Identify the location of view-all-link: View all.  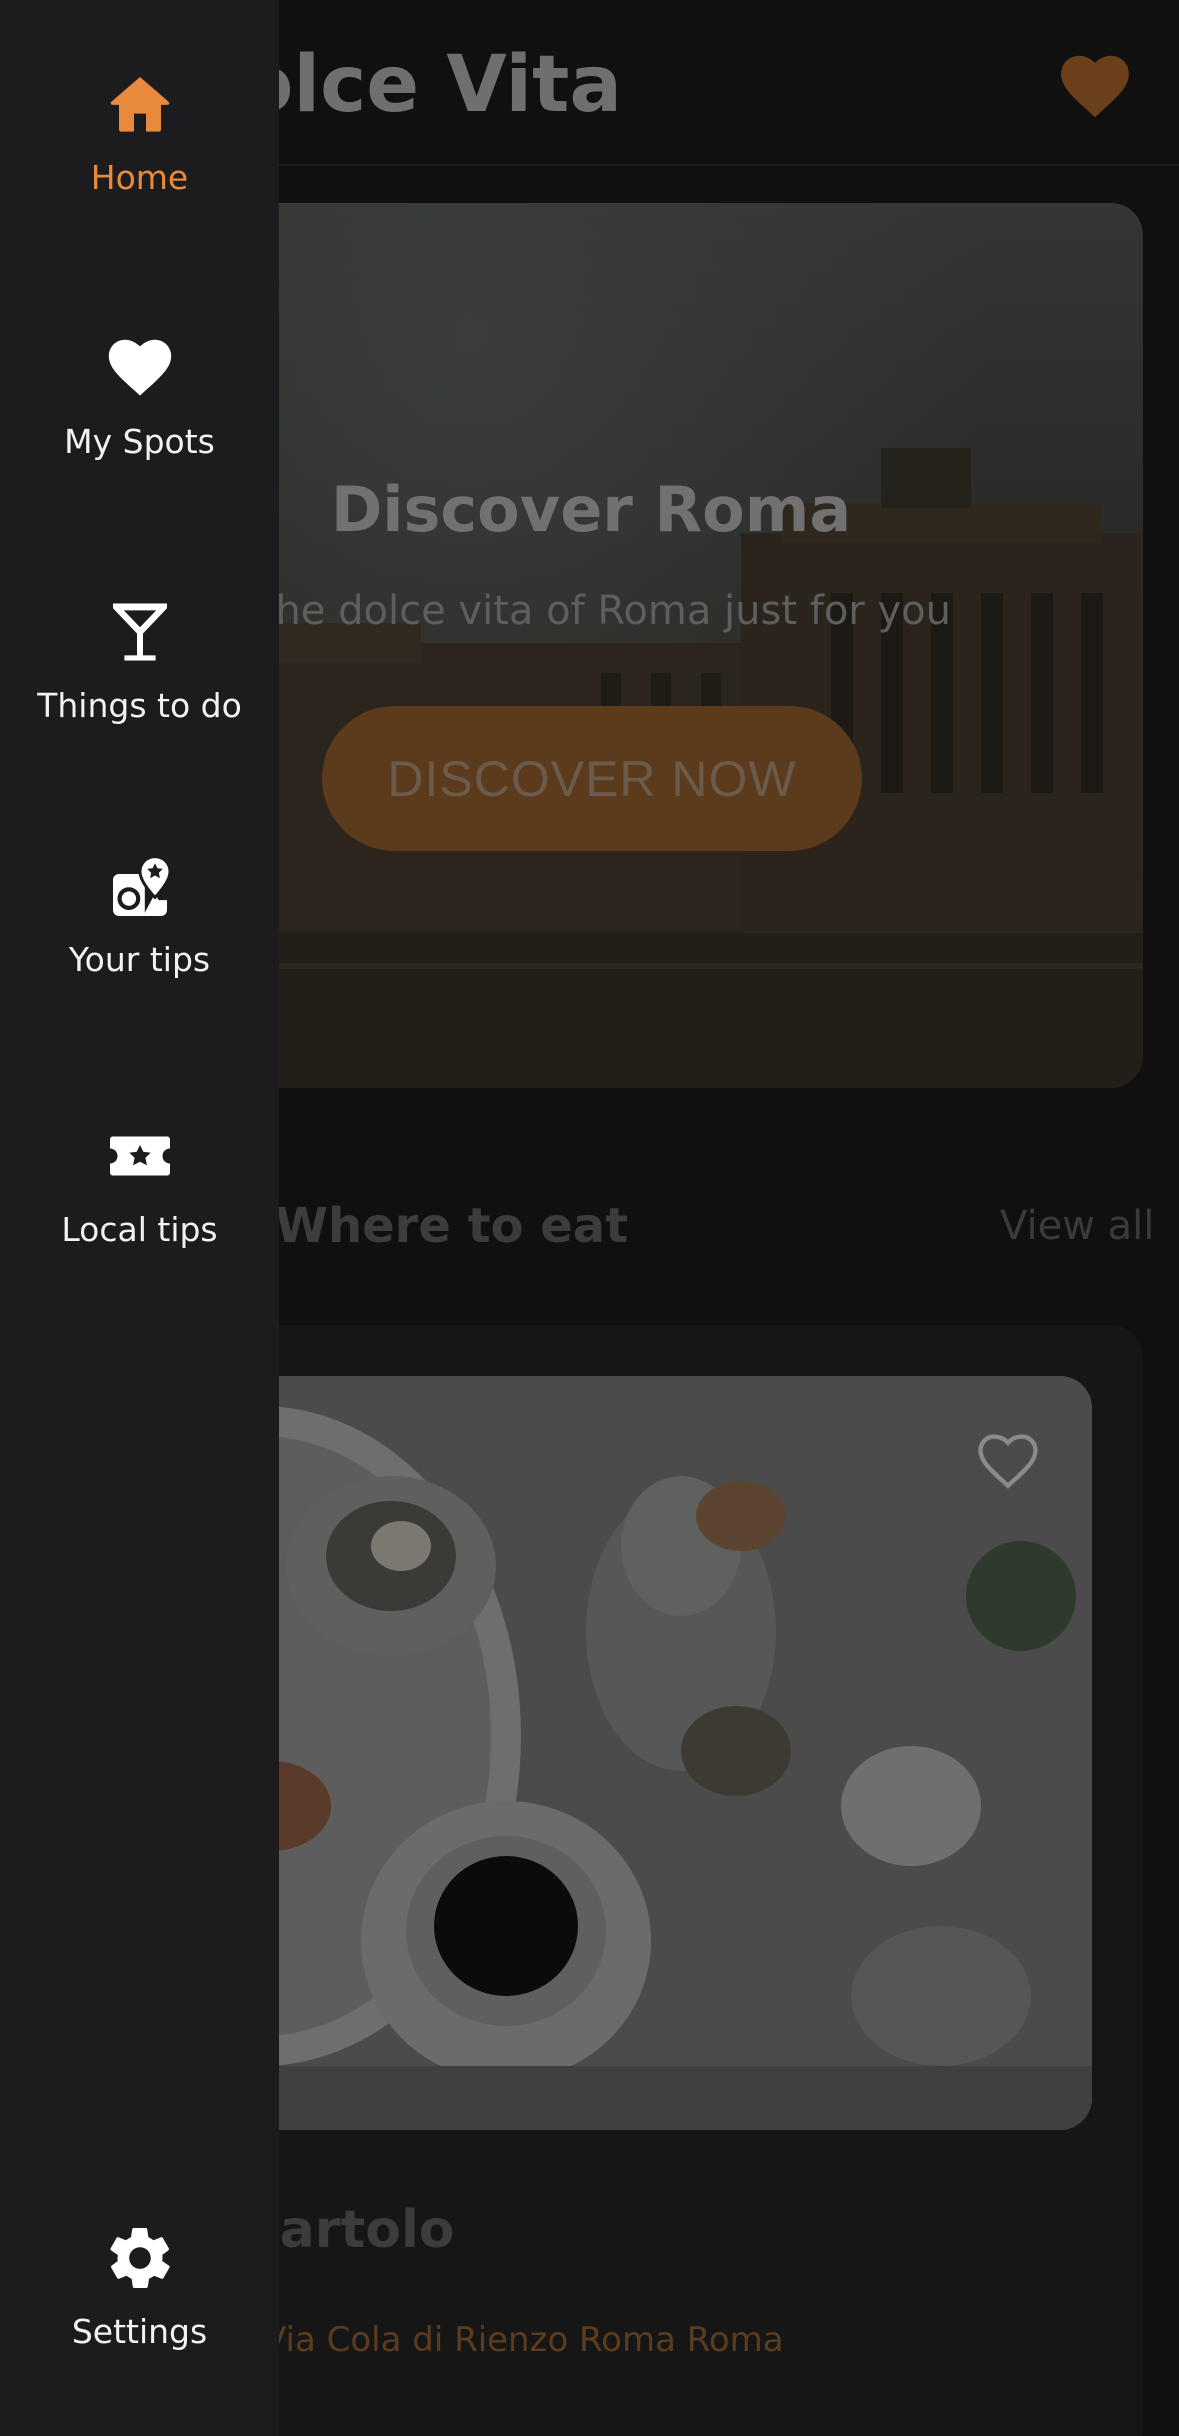
(1077, 1226).